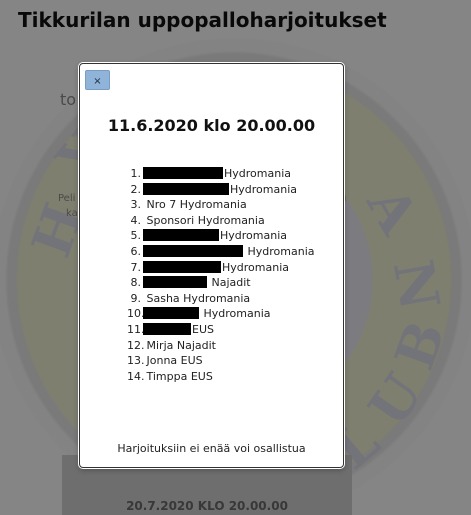 The height and width of the screenshot is (515, 471). Describe the element at coordinates (203, 329) in the screenshot. I see `participant-name: EUS` at that location.